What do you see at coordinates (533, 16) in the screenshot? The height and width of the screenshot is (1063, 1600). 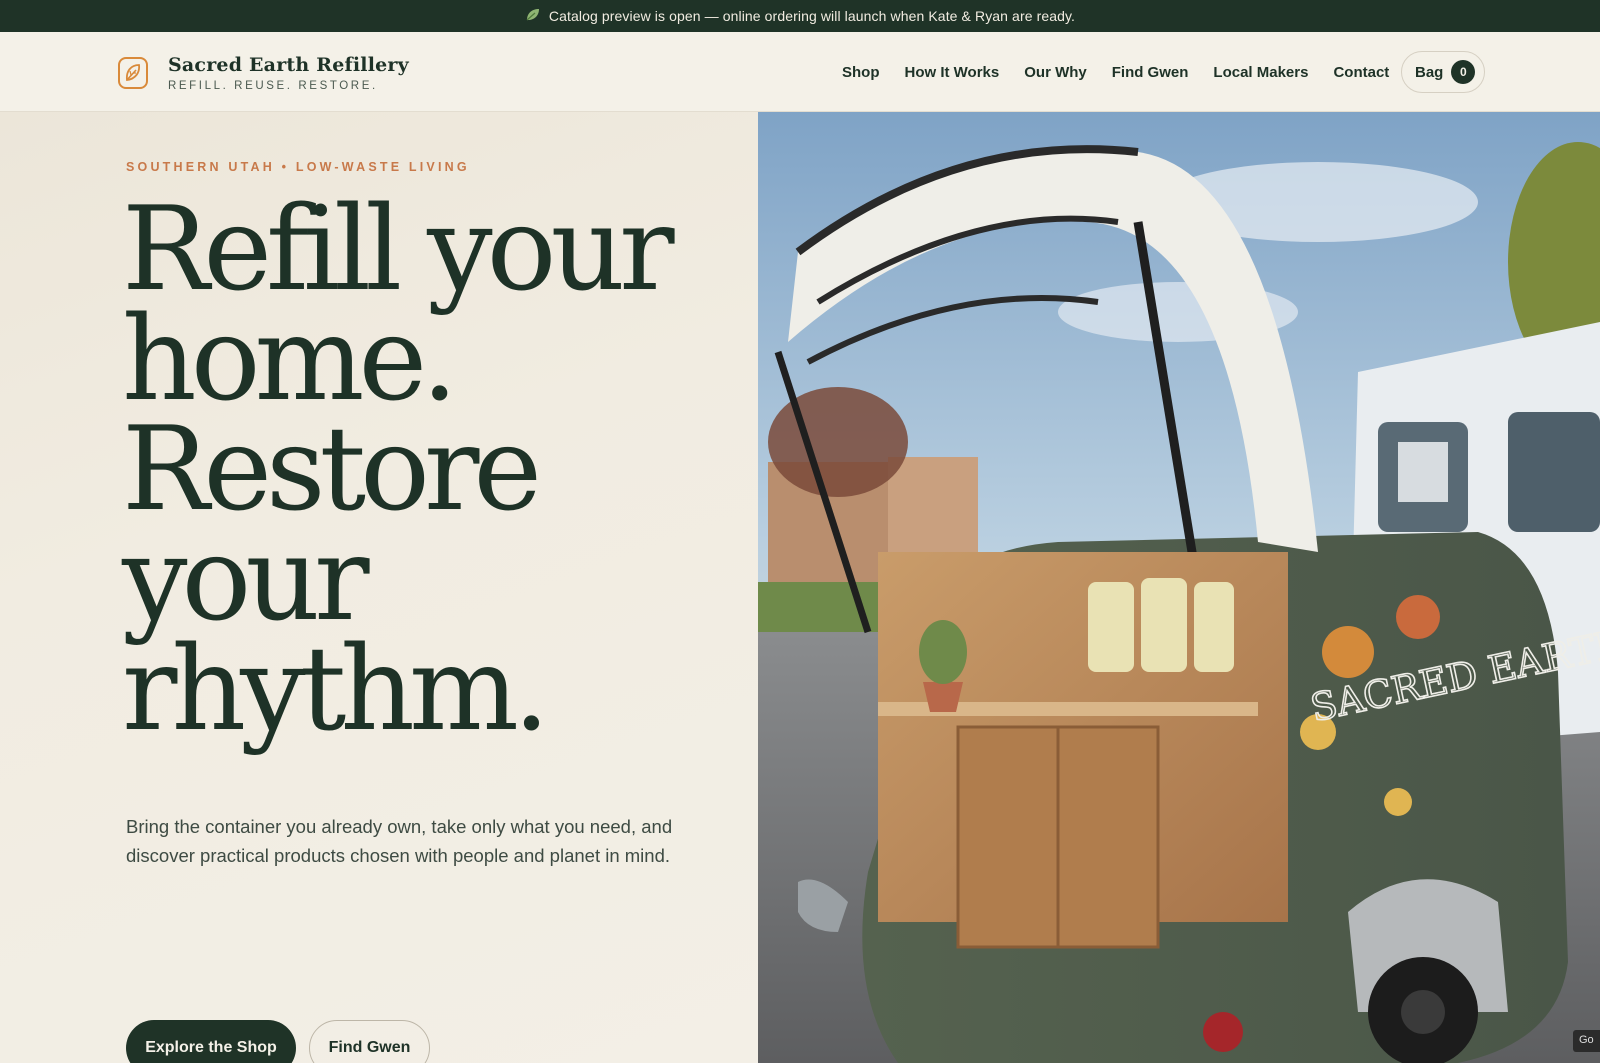 I see `leaf-icon` at bounding box center [533, 16].